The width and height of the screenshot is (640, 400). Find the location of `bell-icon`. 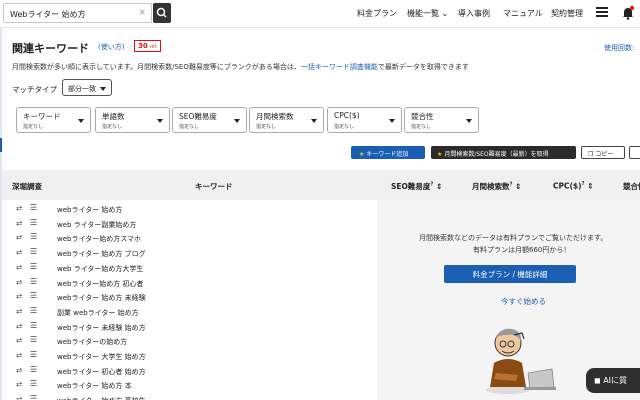

bell-icon is located at coordinates (628, 13).